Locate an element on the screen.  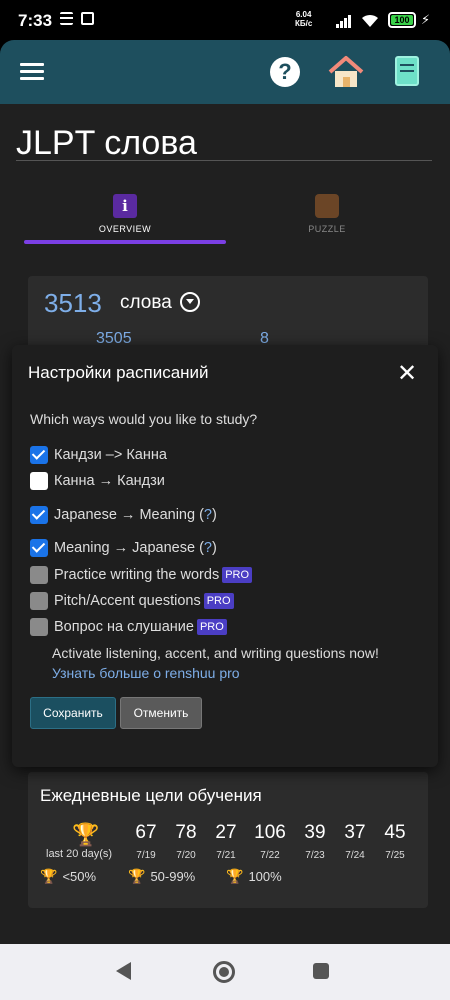
goal-day-value: 45 is located at coordinates (395, 832).